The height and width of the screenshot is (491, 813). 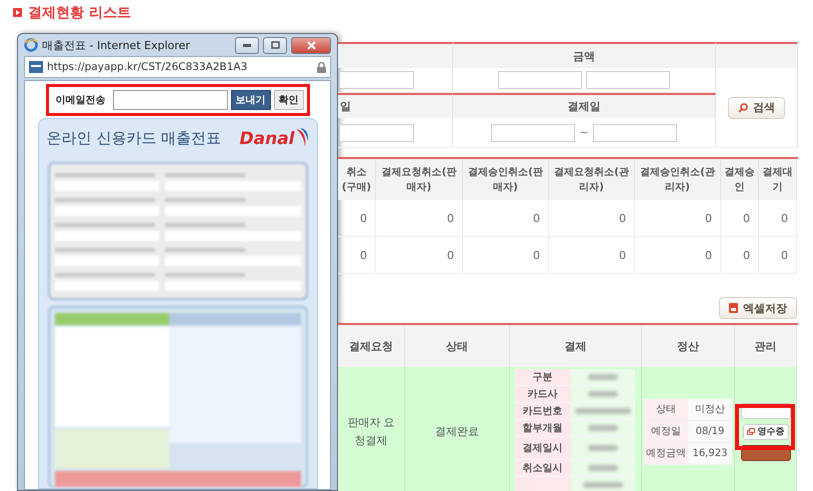 What do you see at coordinates (419, 179) in the screenshot?
I see `column-header: 결제요청취소(판매자)` at bounding box center [419, 179].